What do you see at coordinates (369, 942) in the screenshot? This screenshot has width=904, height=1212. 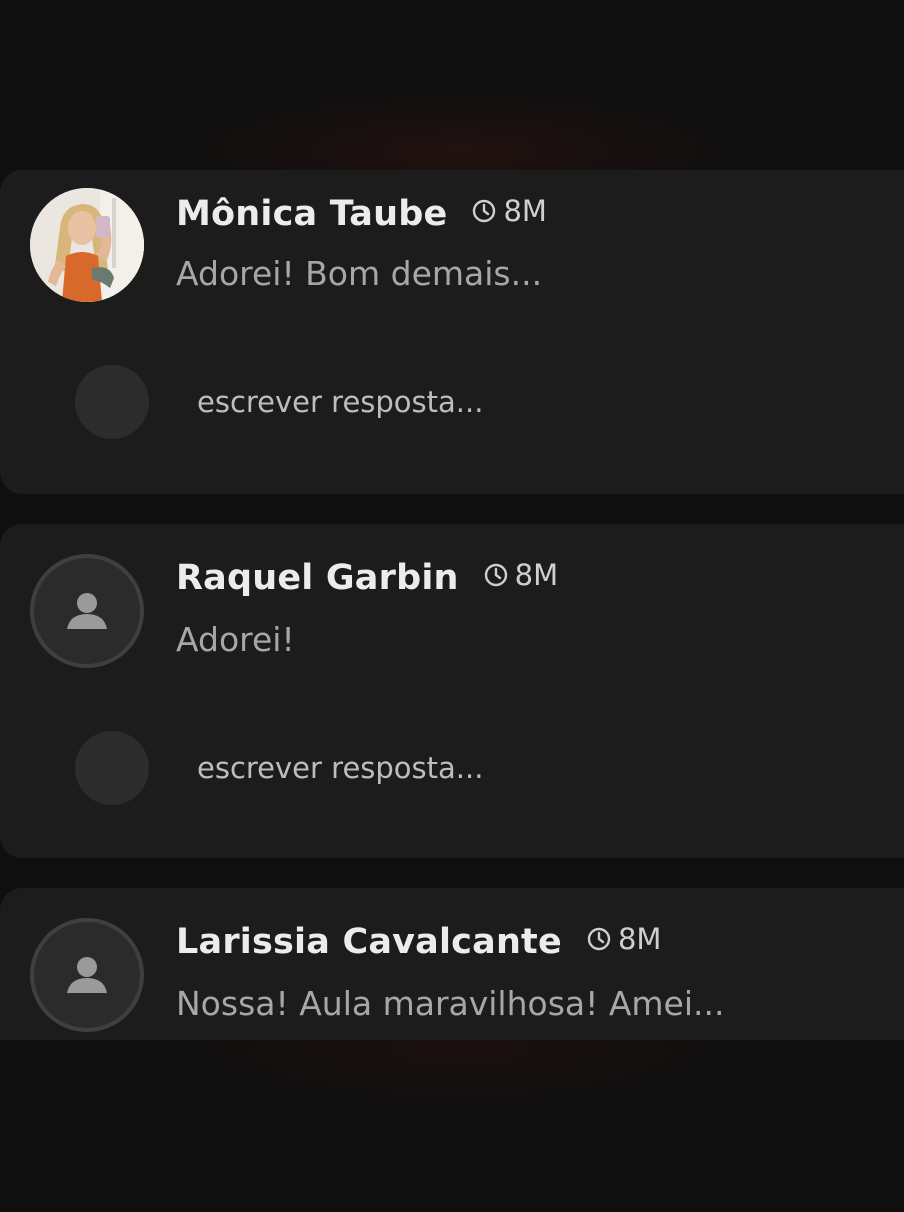 I see `author-name: Larissia Cavalcante` at bounding box center [369, 942].